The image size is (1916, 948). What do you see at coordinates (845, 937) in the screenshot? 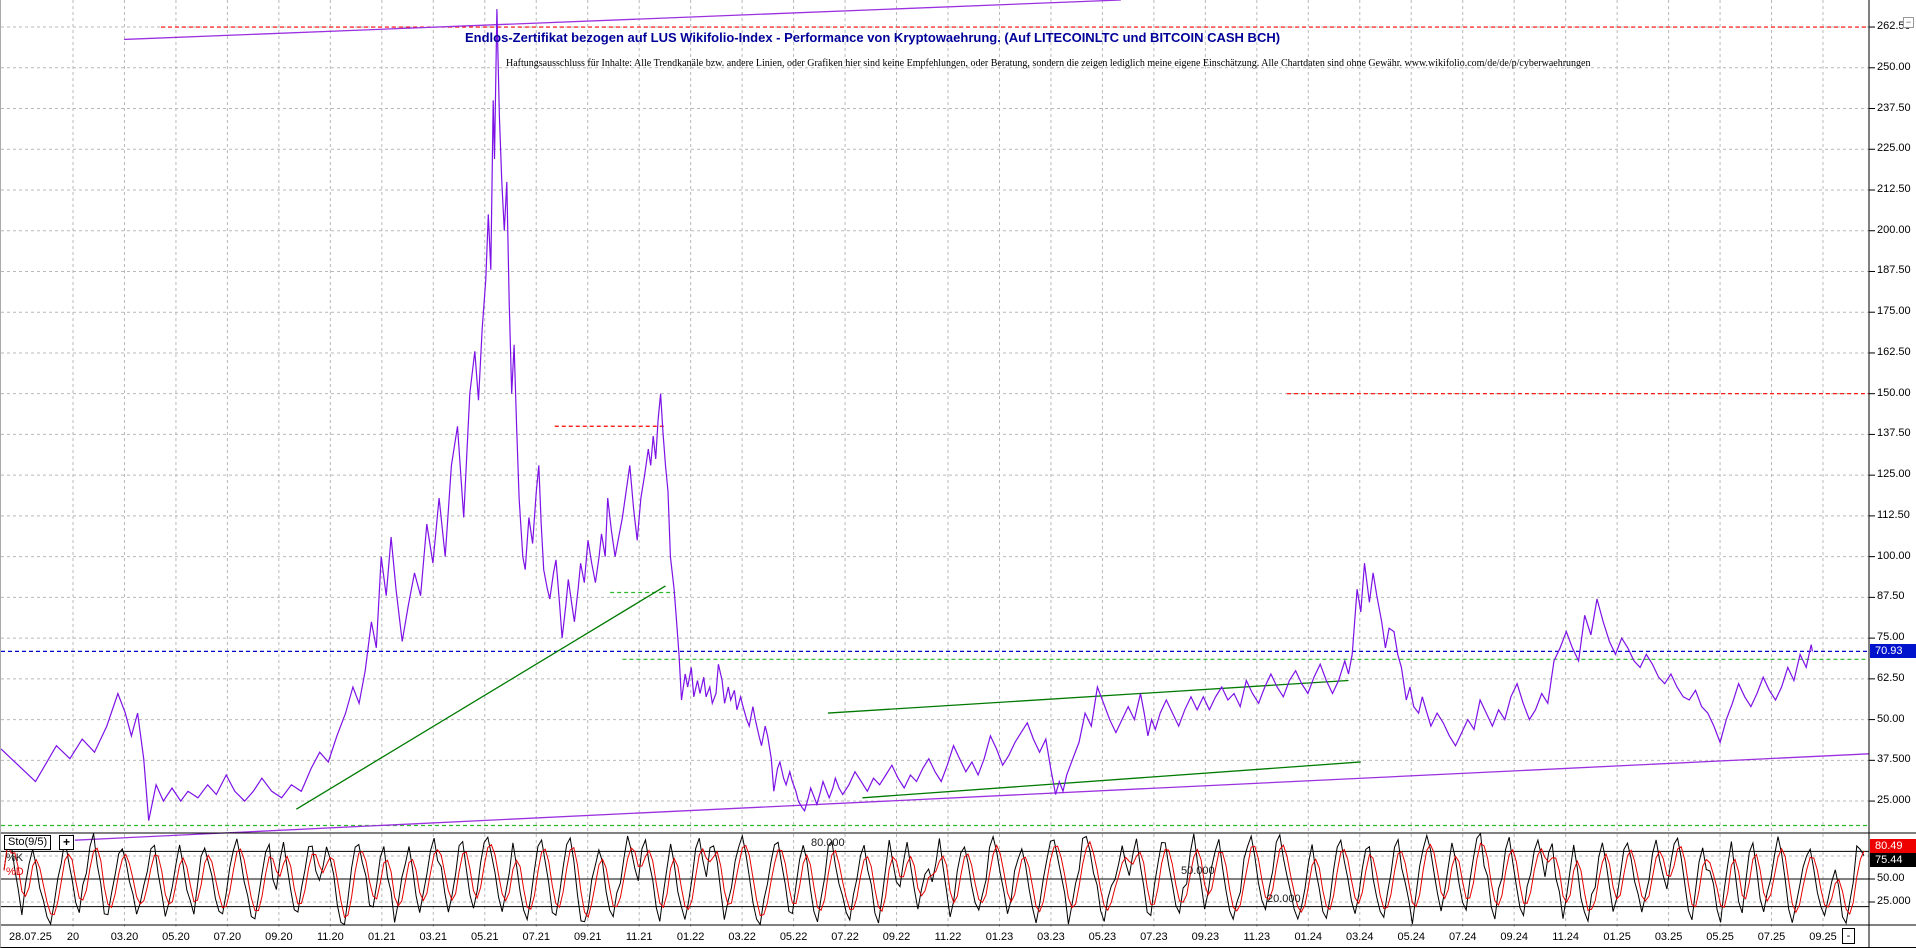
I see `x-axis-label: 07.22` at bounding box center [845, 937].